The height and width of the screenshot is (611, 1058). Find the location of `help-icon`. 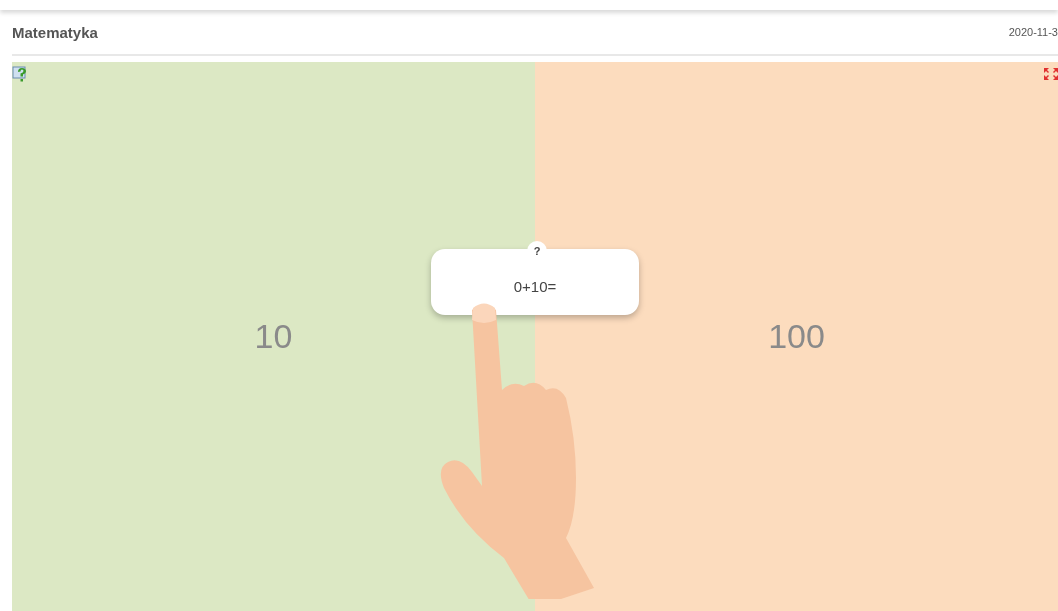

help-icon is located at coordinates (20, 75).